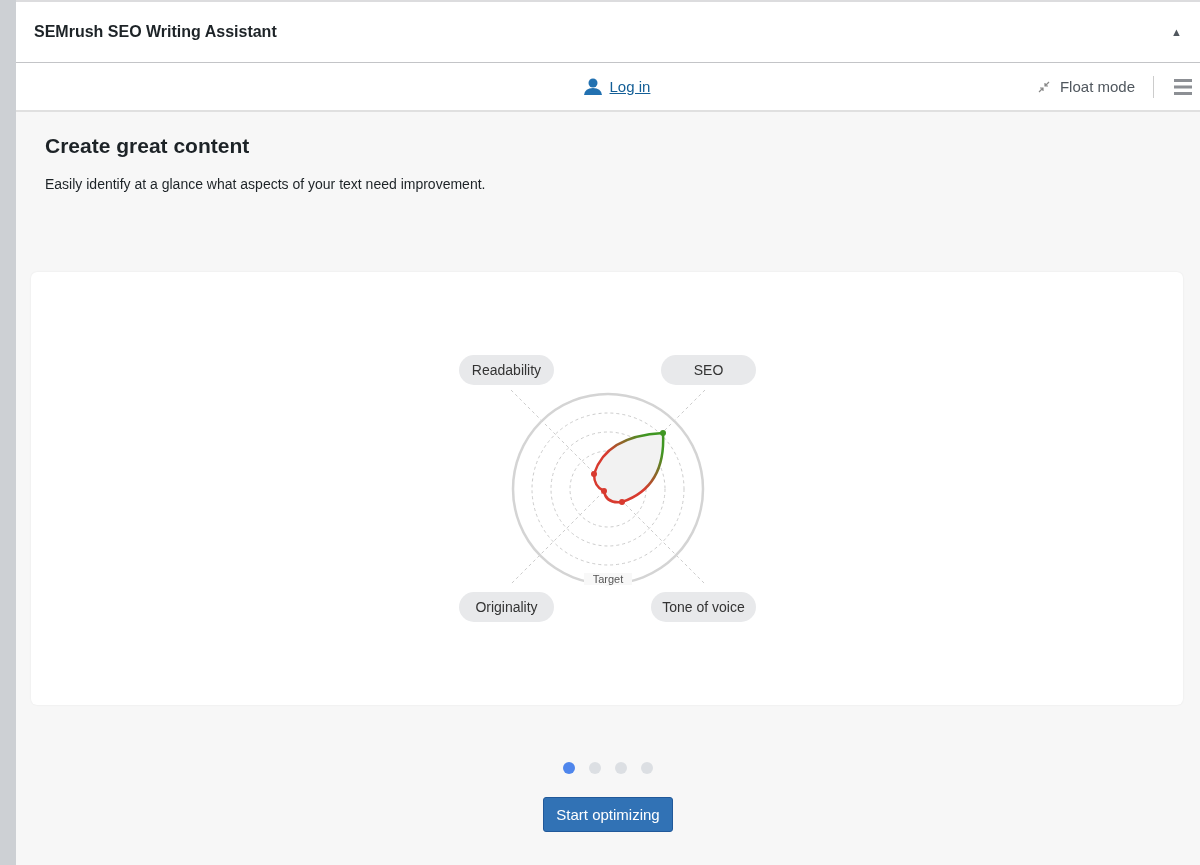 This screenshot has width=1200, height=865. Describe the element at coordinates (592, 86) in the screenshot. I see `user-icon` at that location.